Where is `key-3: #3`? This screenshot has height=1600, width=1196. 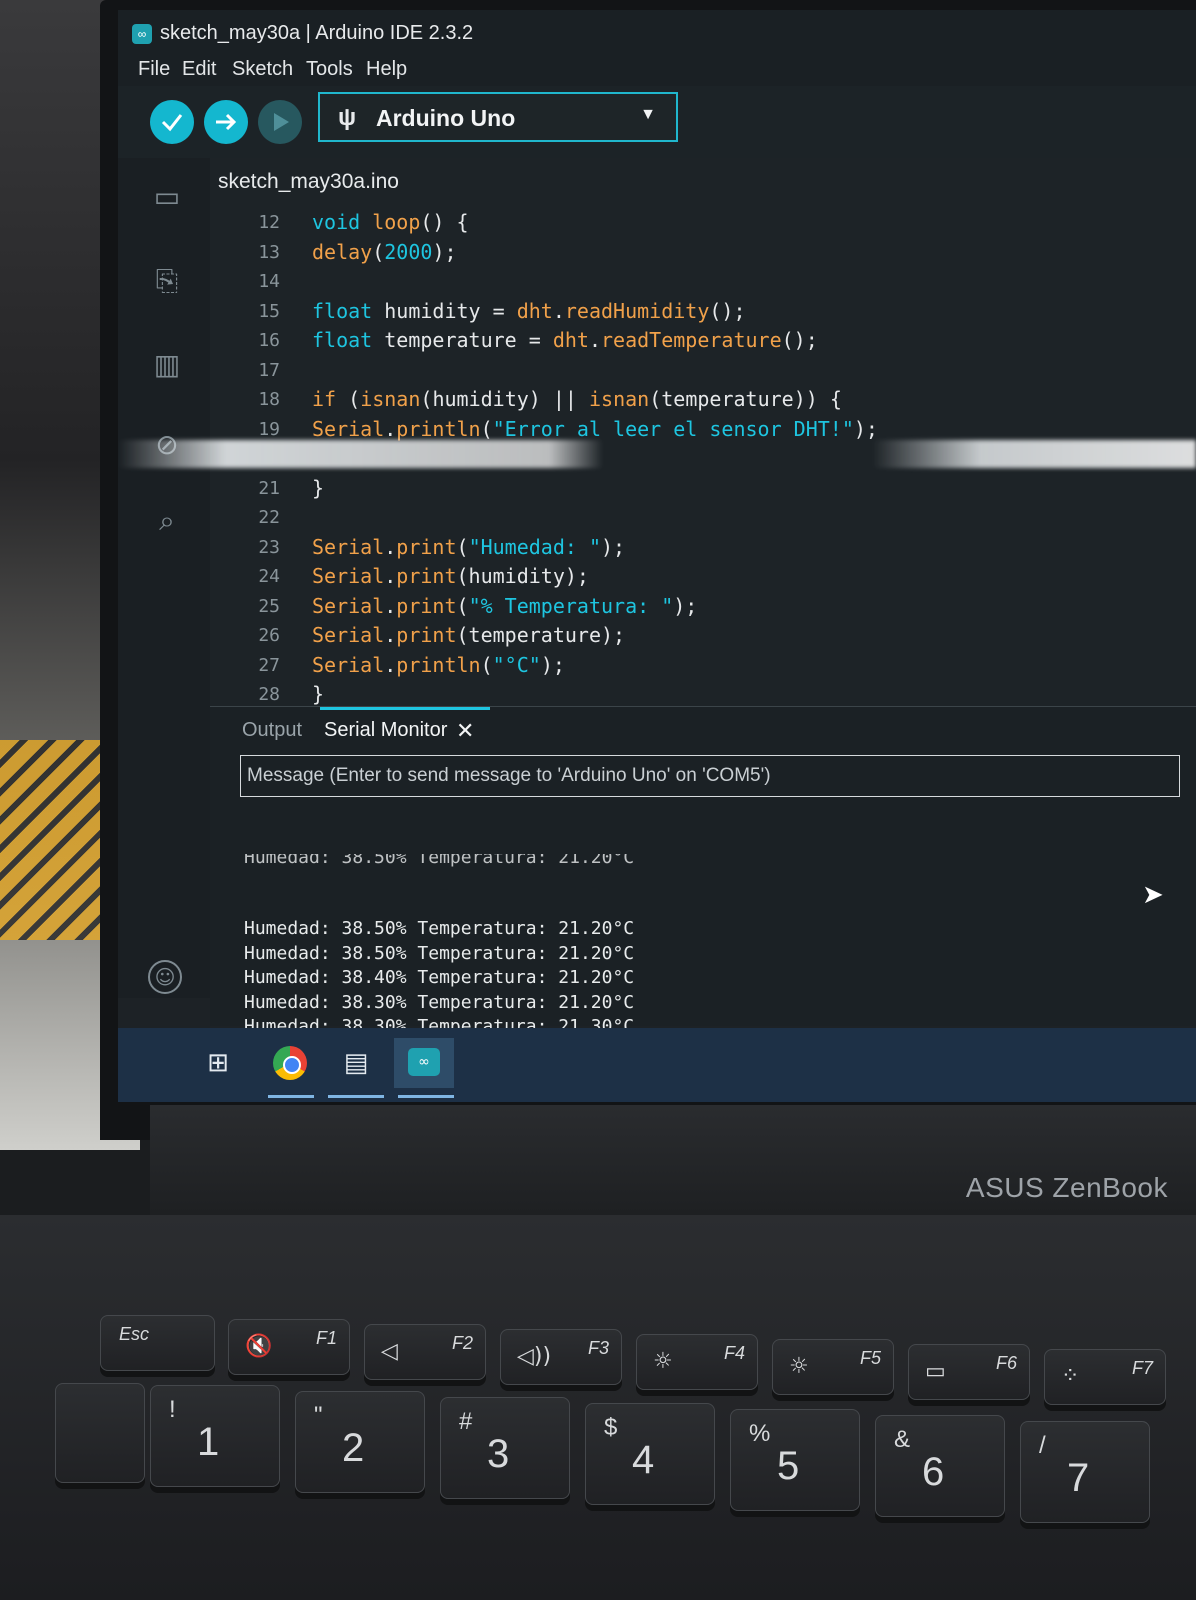 key-3: #3 is located at coordinates (505, 1448).